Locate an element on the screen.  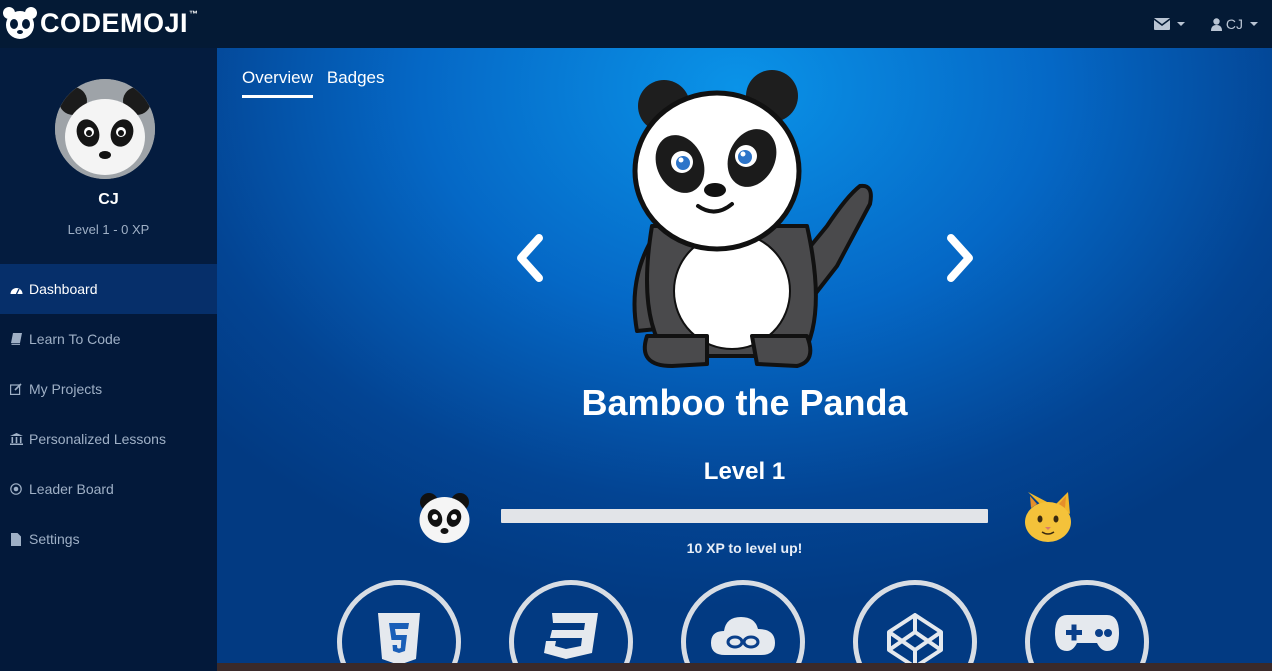
sidebar-item-label: Personalized Lessons is located at coordinates (97, 439).